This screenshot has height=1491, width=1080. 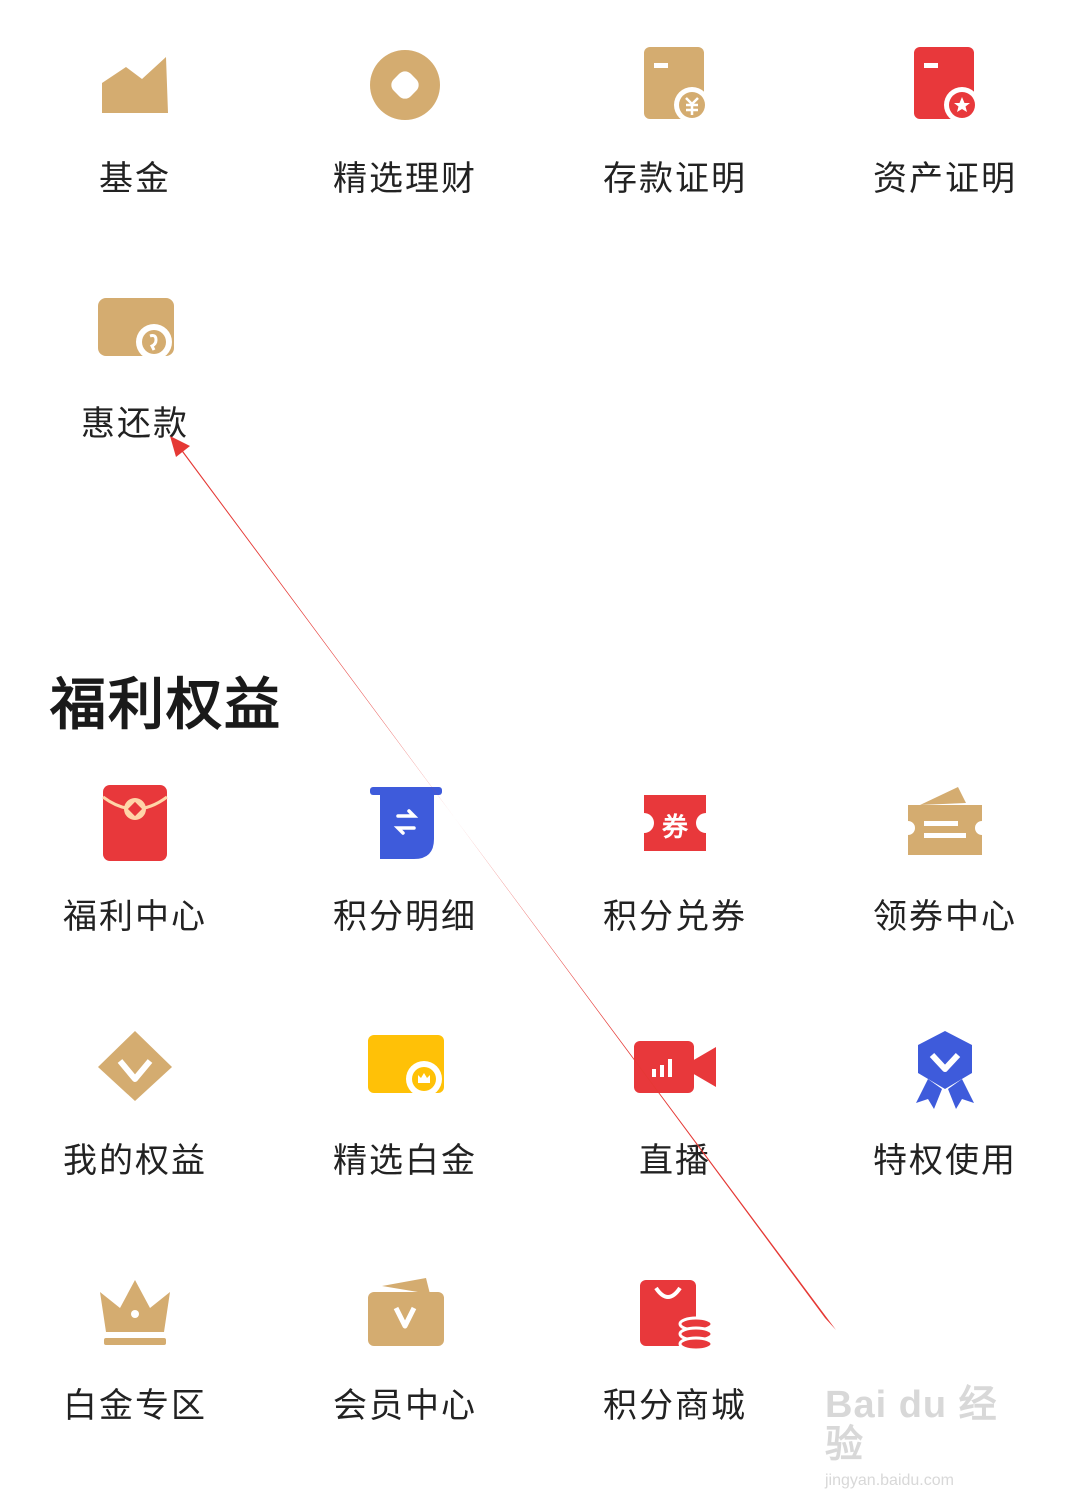 I want to click on grid-item-platinum-zone: 白金专区, so click(x=135, y=1372).